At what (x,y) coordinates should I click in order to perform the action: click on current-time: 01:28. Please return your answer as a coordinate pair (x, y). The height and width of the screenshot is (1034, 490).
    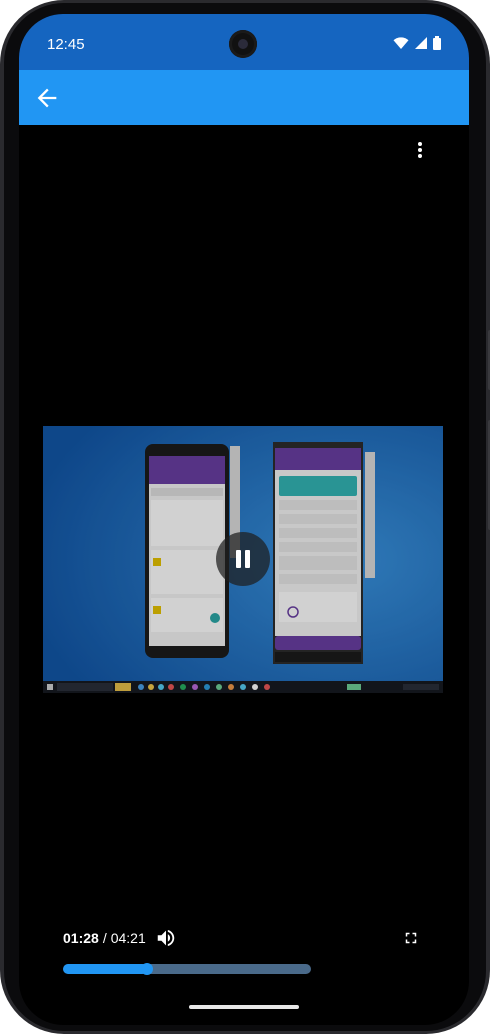
    Looking at the image, I should click on (81, 938).